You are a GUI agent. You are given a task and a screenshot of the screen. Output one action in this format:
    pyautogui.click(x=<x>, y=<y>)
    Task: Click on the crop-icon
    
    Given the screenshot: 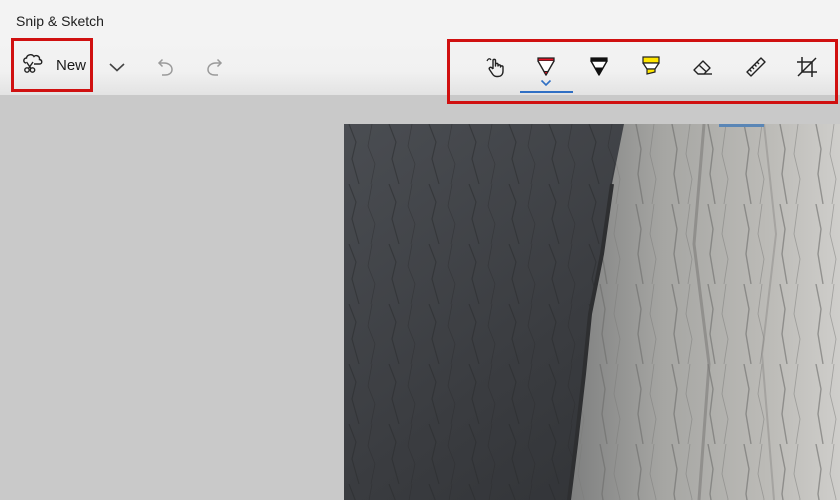 What is the action you would take?
    pyautogui.click(x=807, y=69)
    